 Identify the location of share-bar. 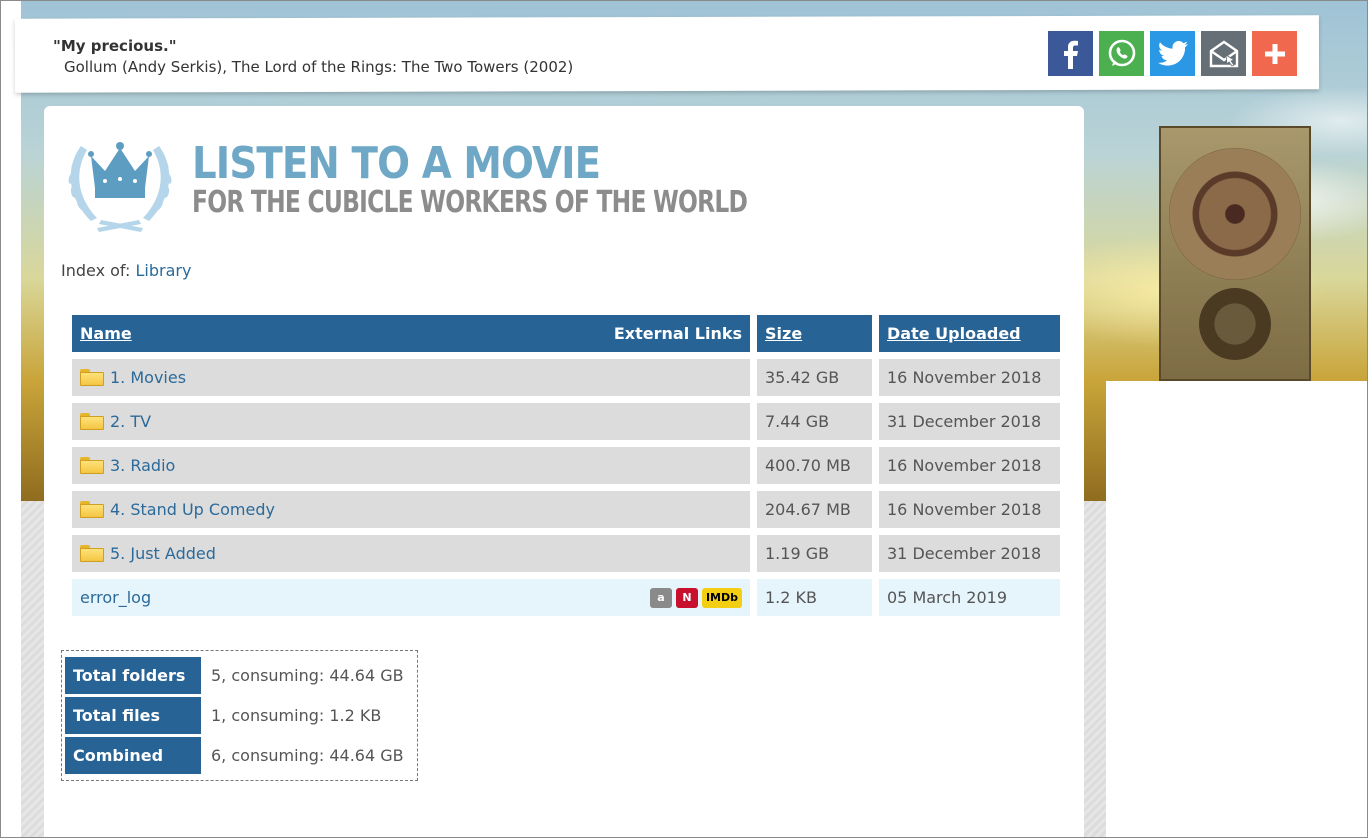
(1172, 53).